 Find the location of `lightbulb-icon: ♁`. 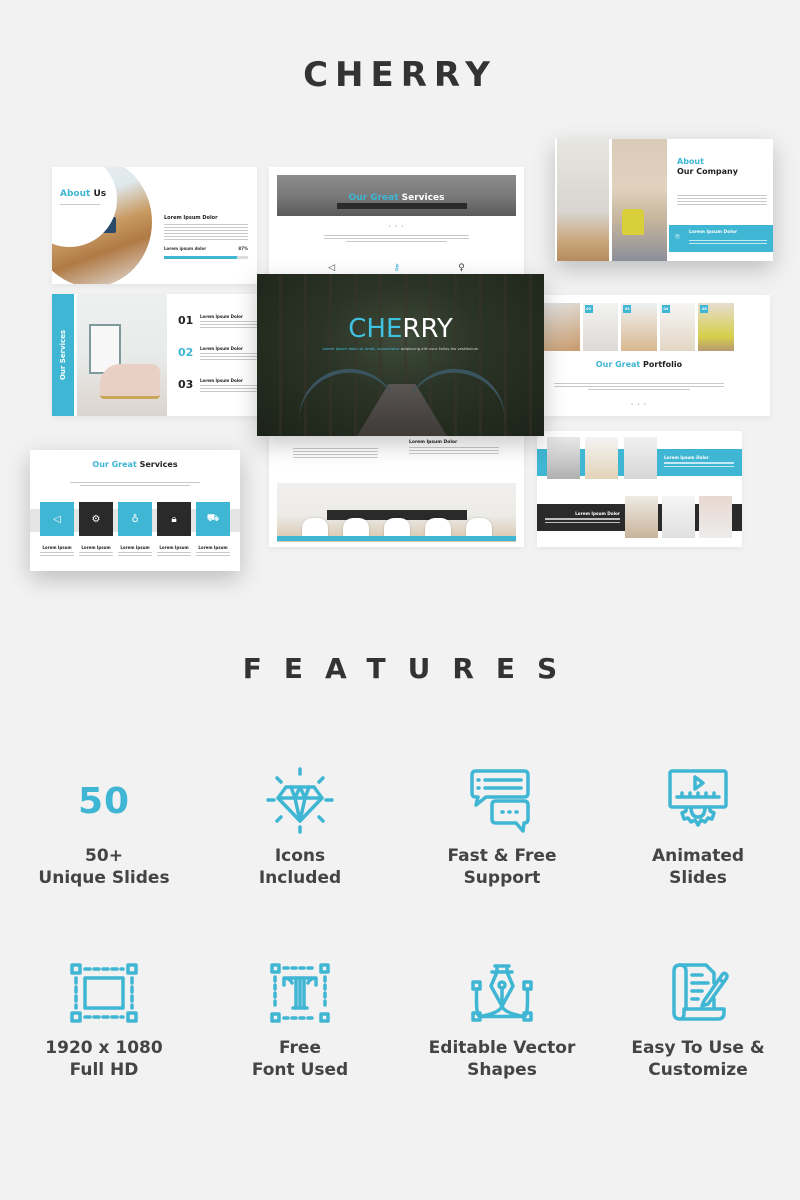

lightbulb-icon: ♁ is located at coordinates (135, 519).